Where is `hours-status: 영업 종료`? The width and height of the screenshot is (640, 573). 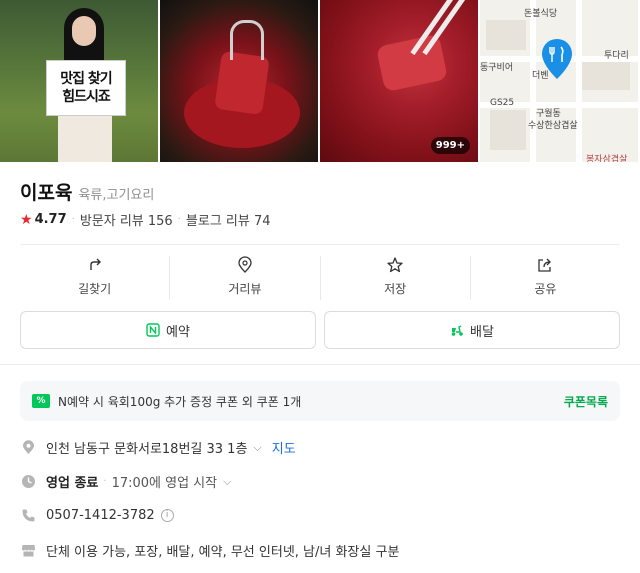 hours-status: 영업 종료 is located at coordinates (72, 483).